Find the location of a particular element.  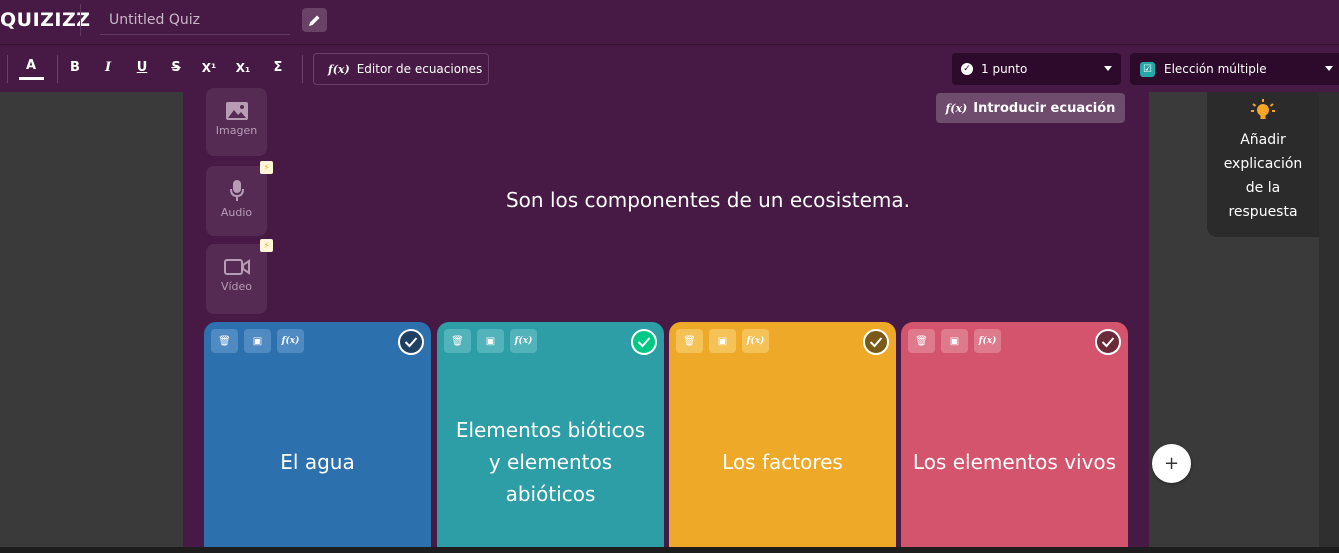

answer-text: Elementos bióticos y elementos abióticos is located at coordinates (550, 457).